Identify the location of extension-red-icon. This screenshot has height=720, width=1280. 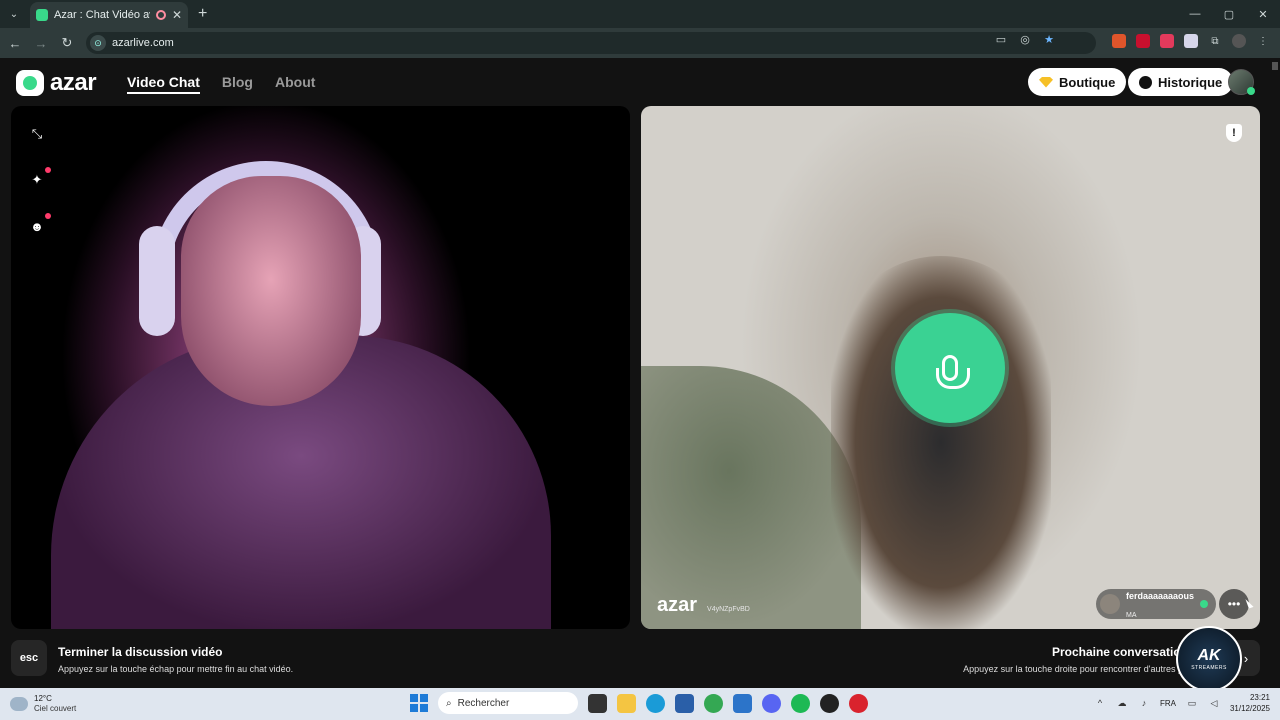
(1143, 41).